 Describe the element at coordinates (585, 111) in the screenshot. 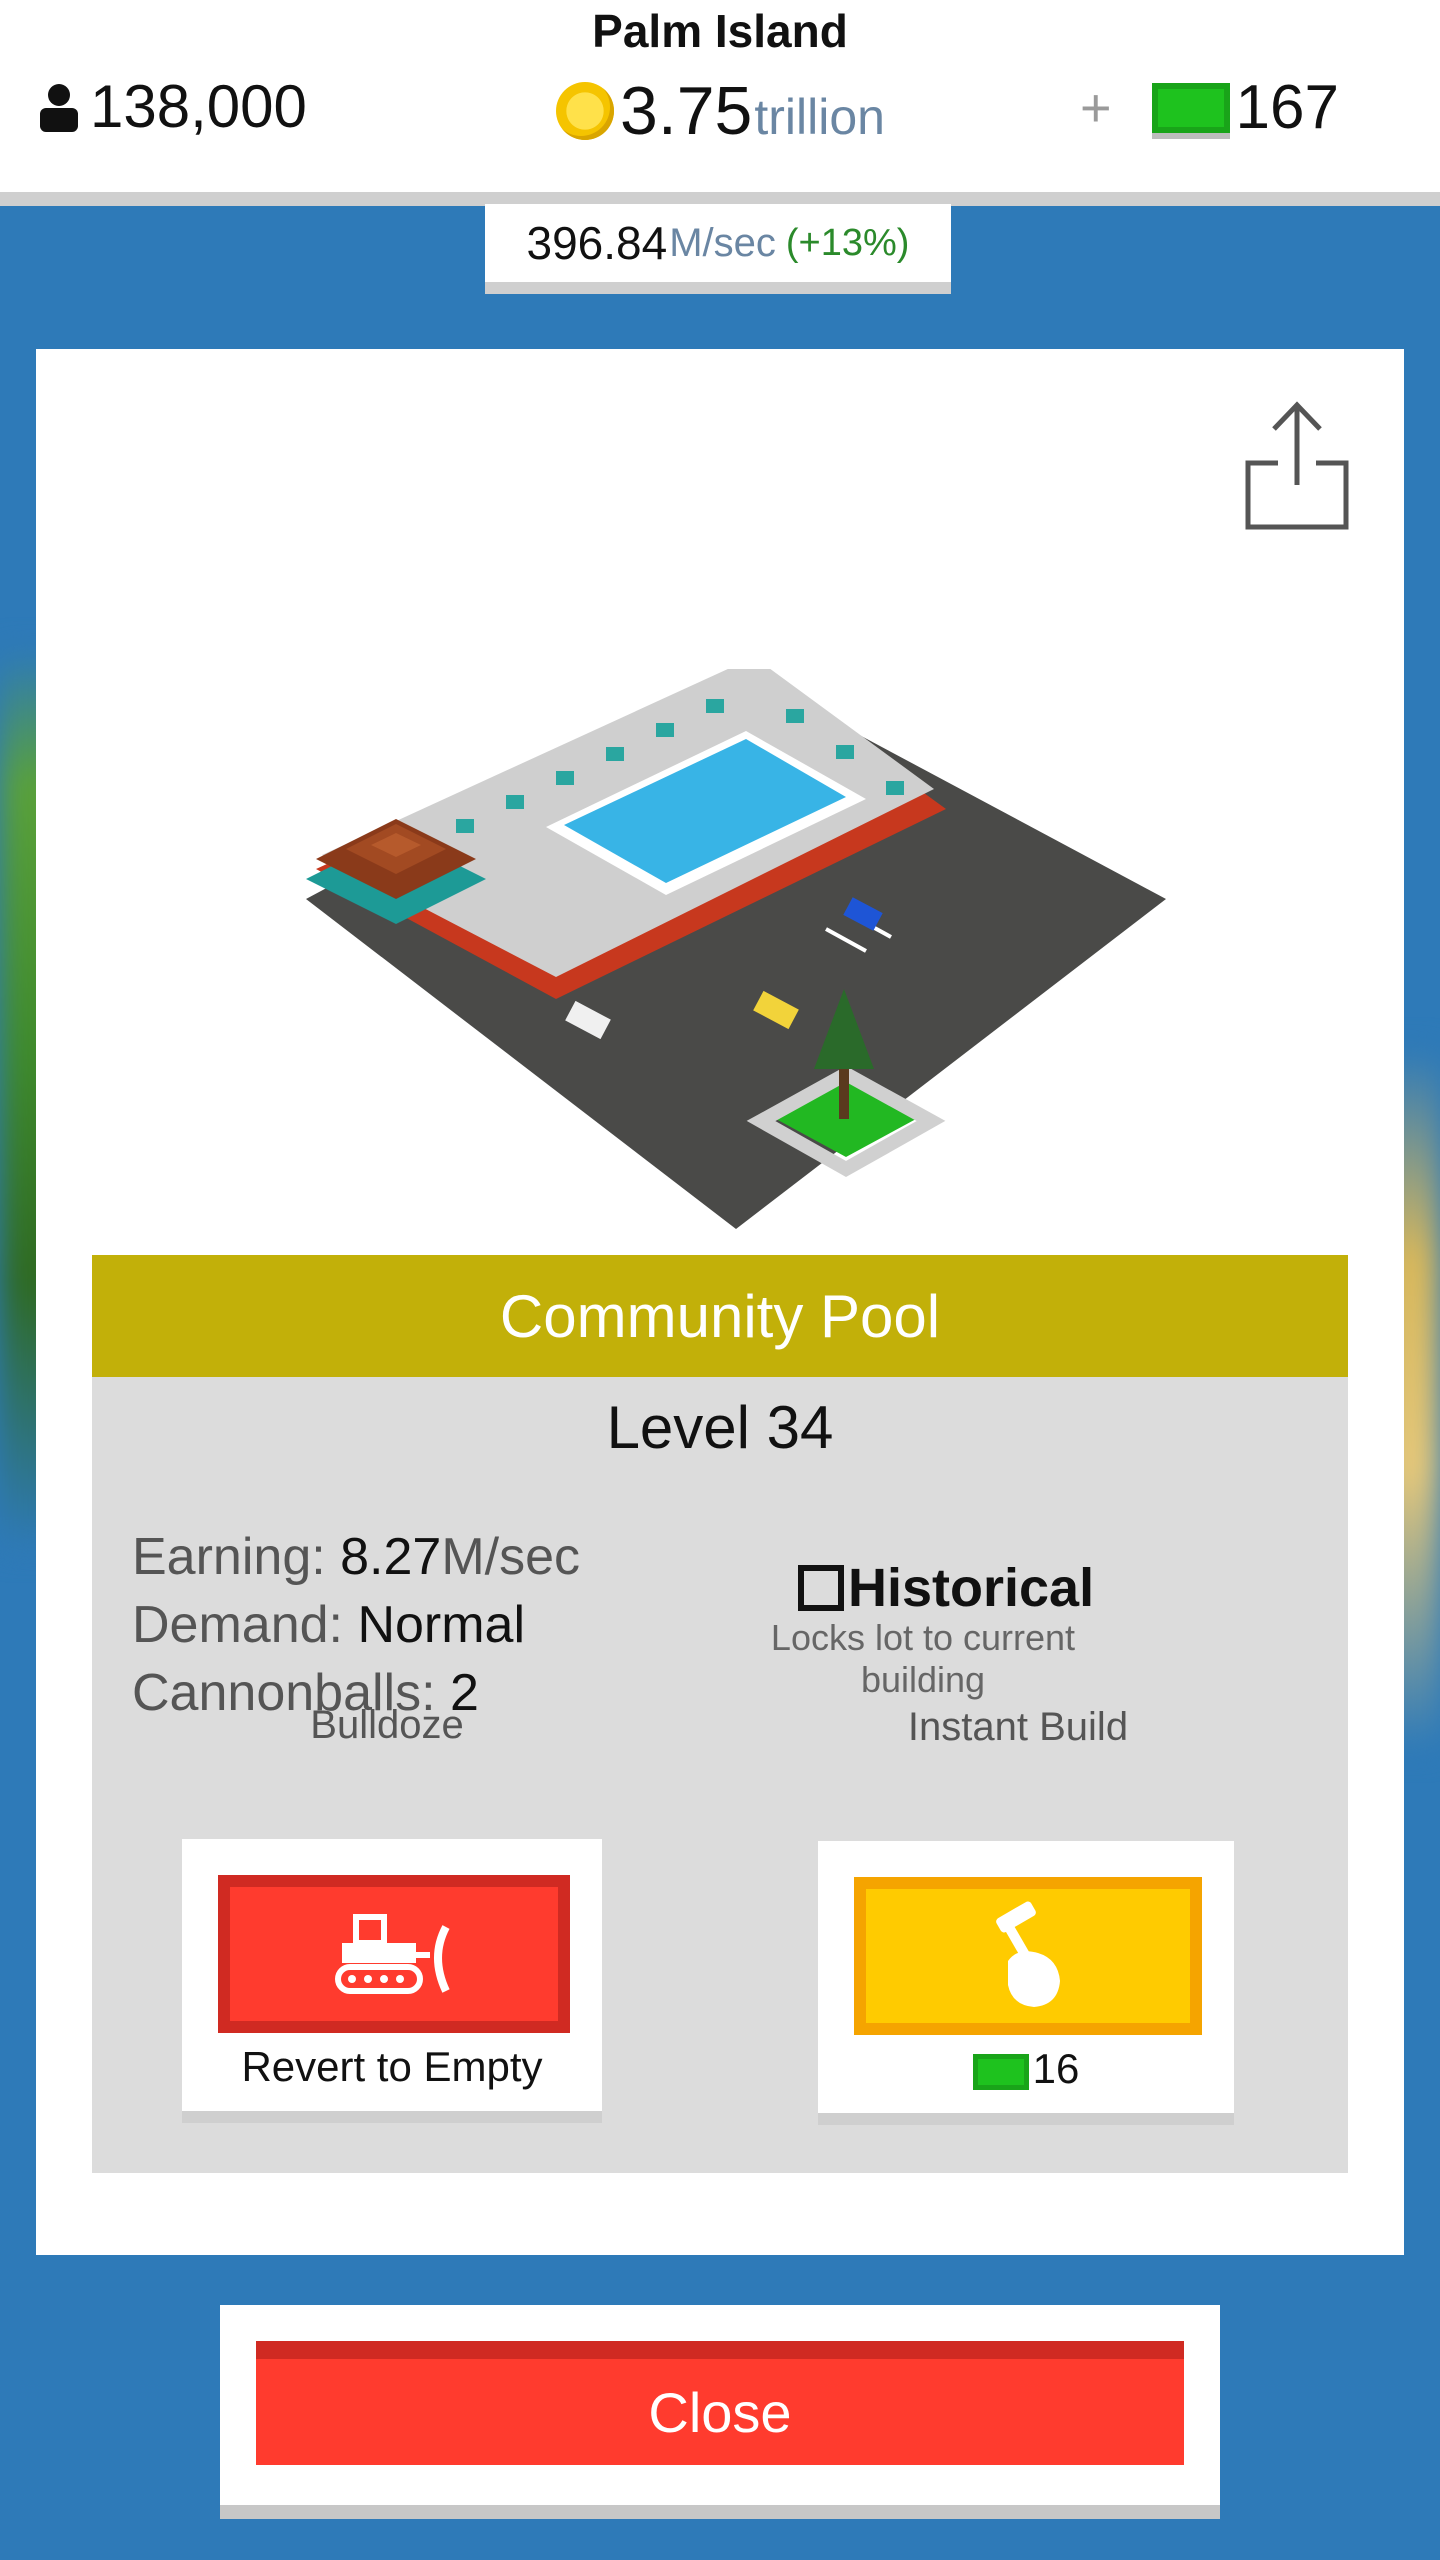

I see `coin-icon` at that location.